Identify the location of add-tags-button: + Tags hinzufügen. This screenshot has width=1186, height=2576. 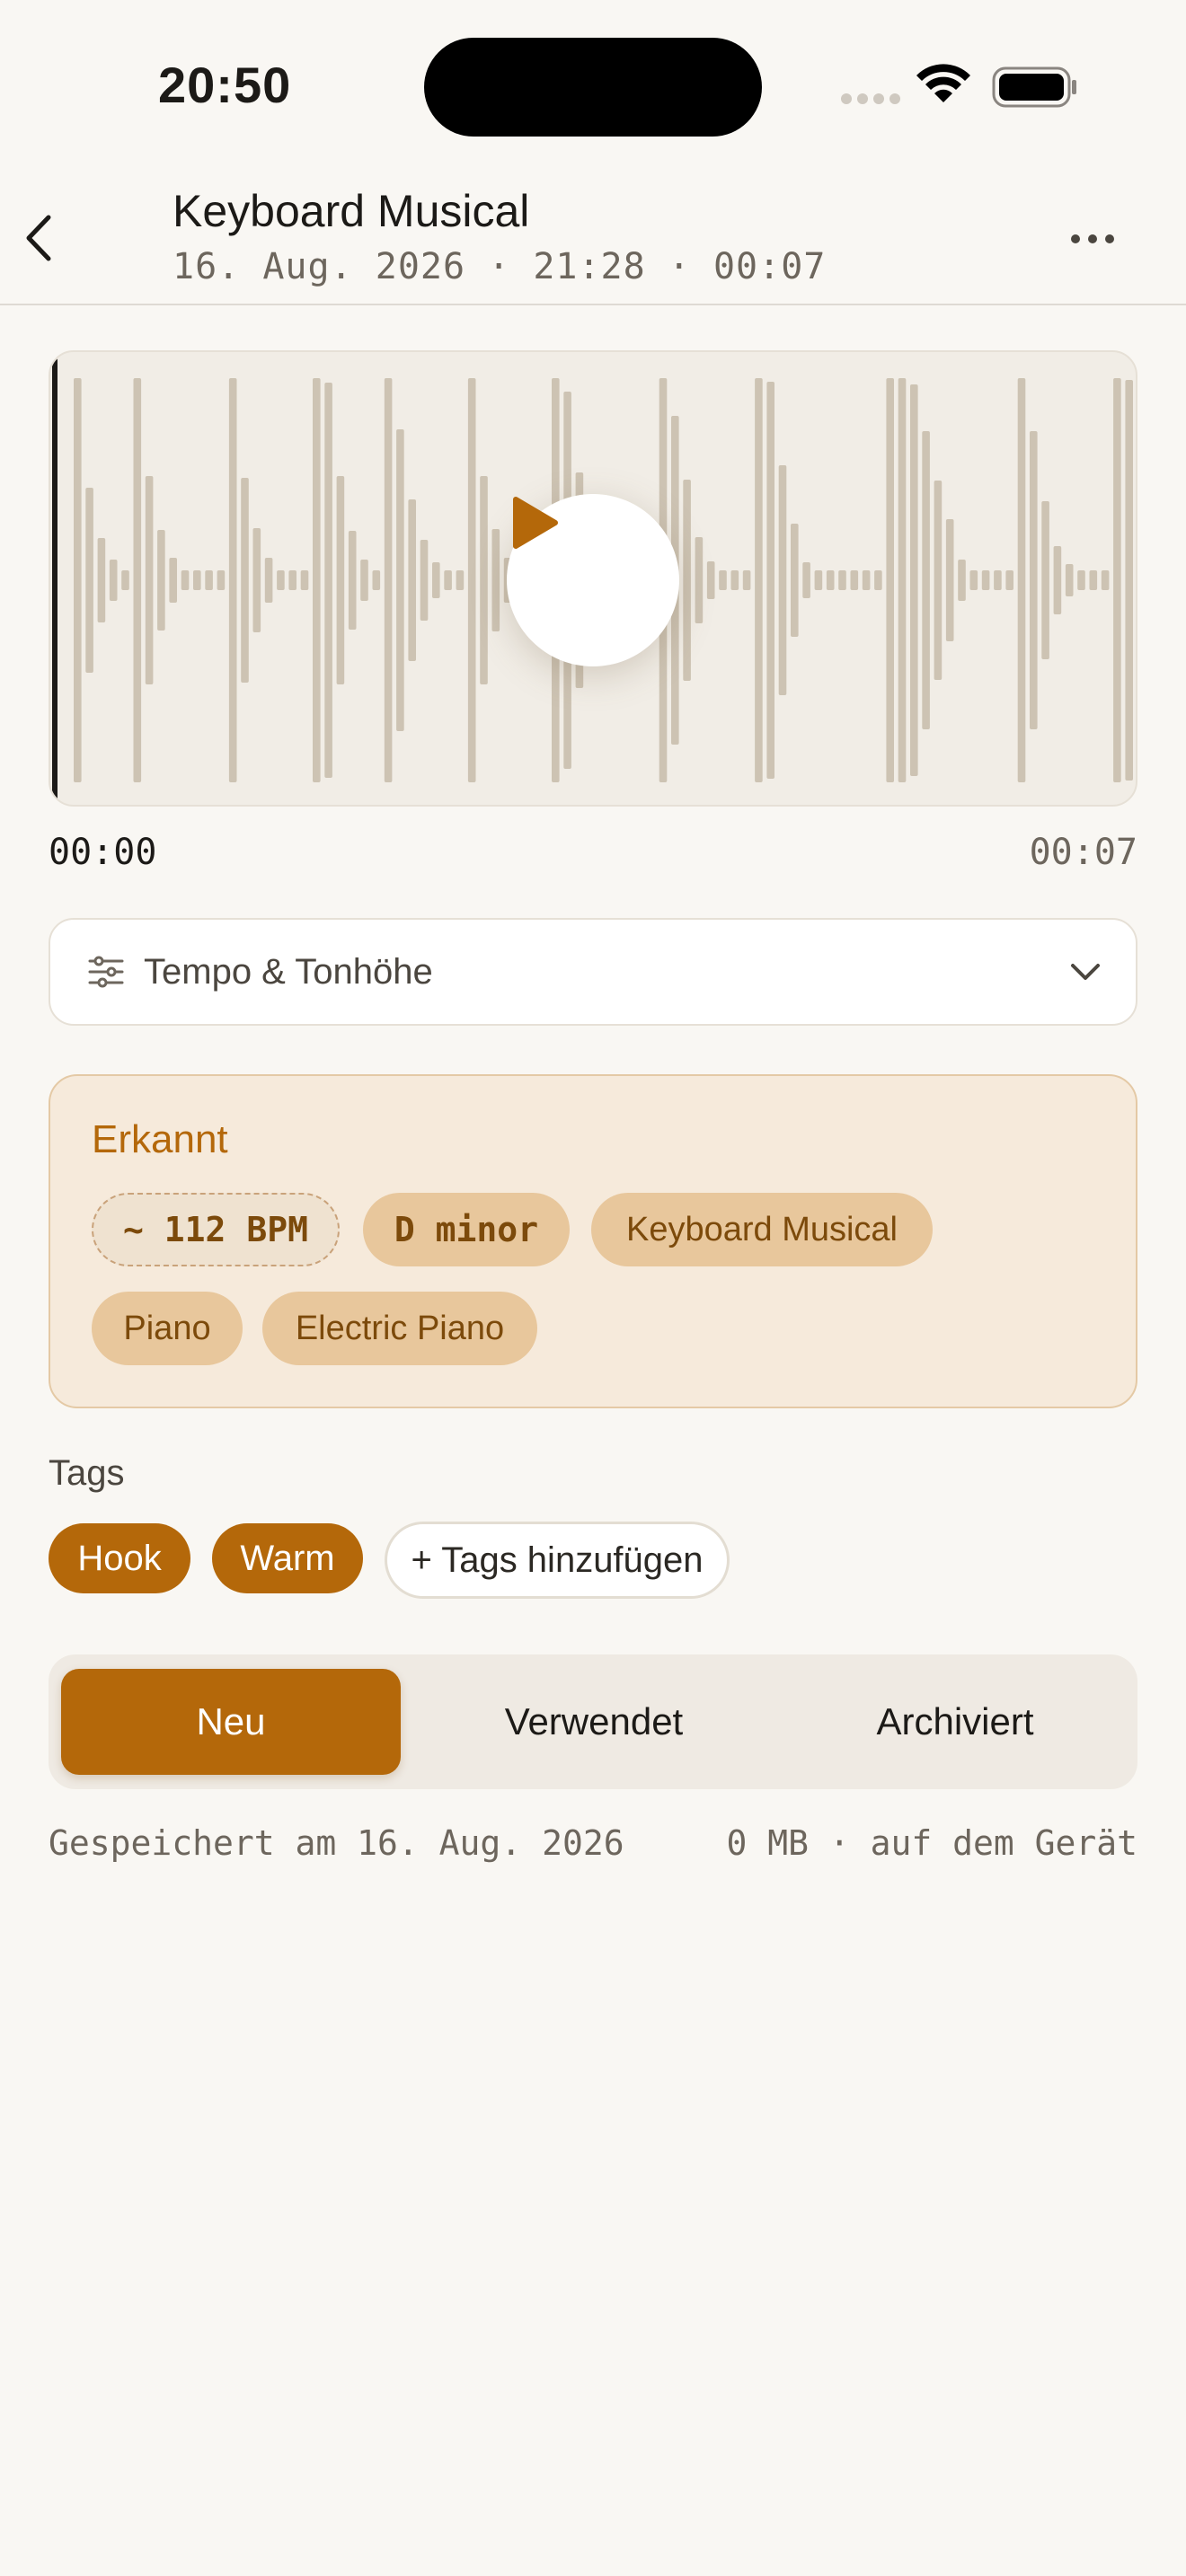
(557, 1560).